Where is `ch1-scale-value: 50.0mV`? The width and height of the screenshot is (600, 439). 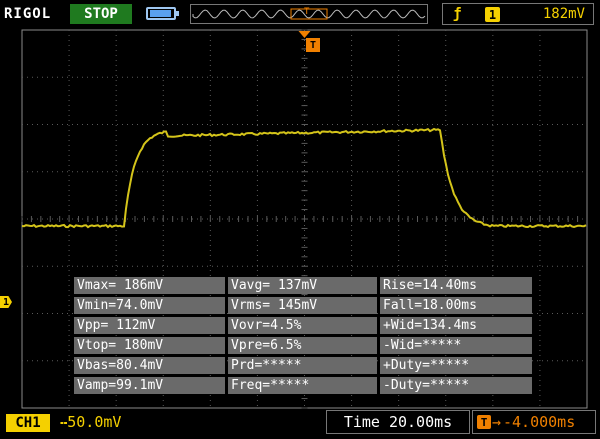 ch1-scale-value: 50.0mV is located at coordinates (94, 422).